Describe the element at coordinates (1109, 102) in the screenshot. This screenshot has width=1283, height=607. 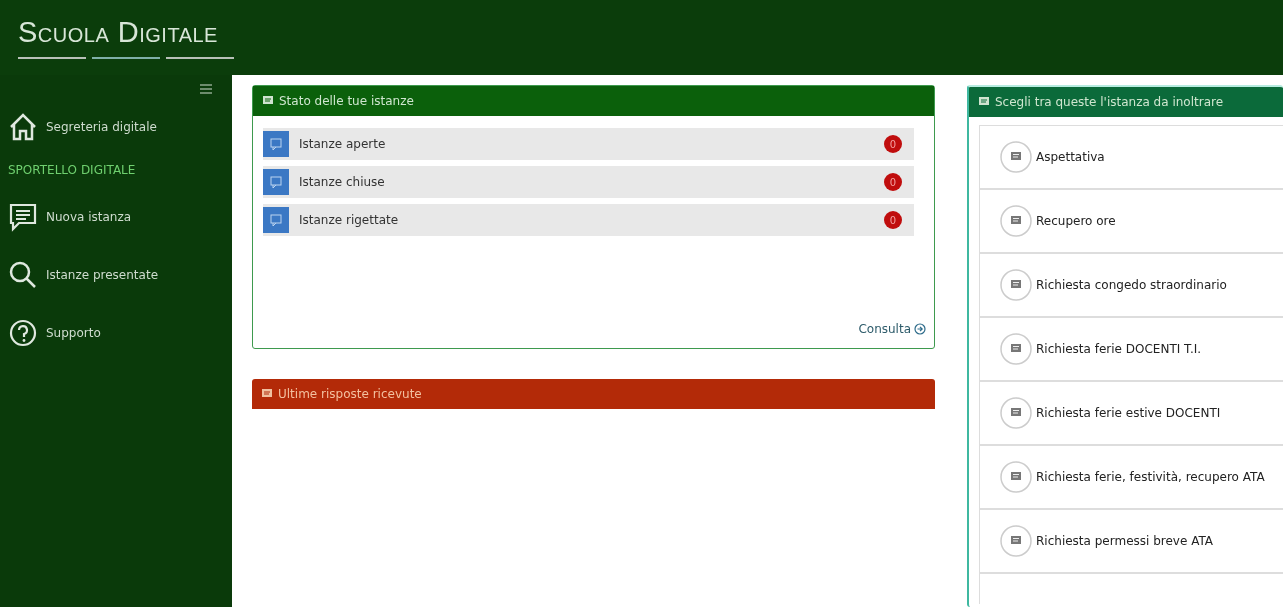
I see `panel-title: Scegli tra queste l'istanza da inoltrare` at that location.